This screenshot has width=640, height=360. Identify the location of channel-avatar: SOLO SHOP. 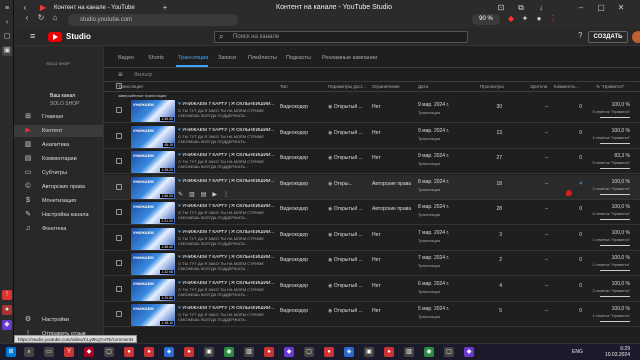
(58, 64).